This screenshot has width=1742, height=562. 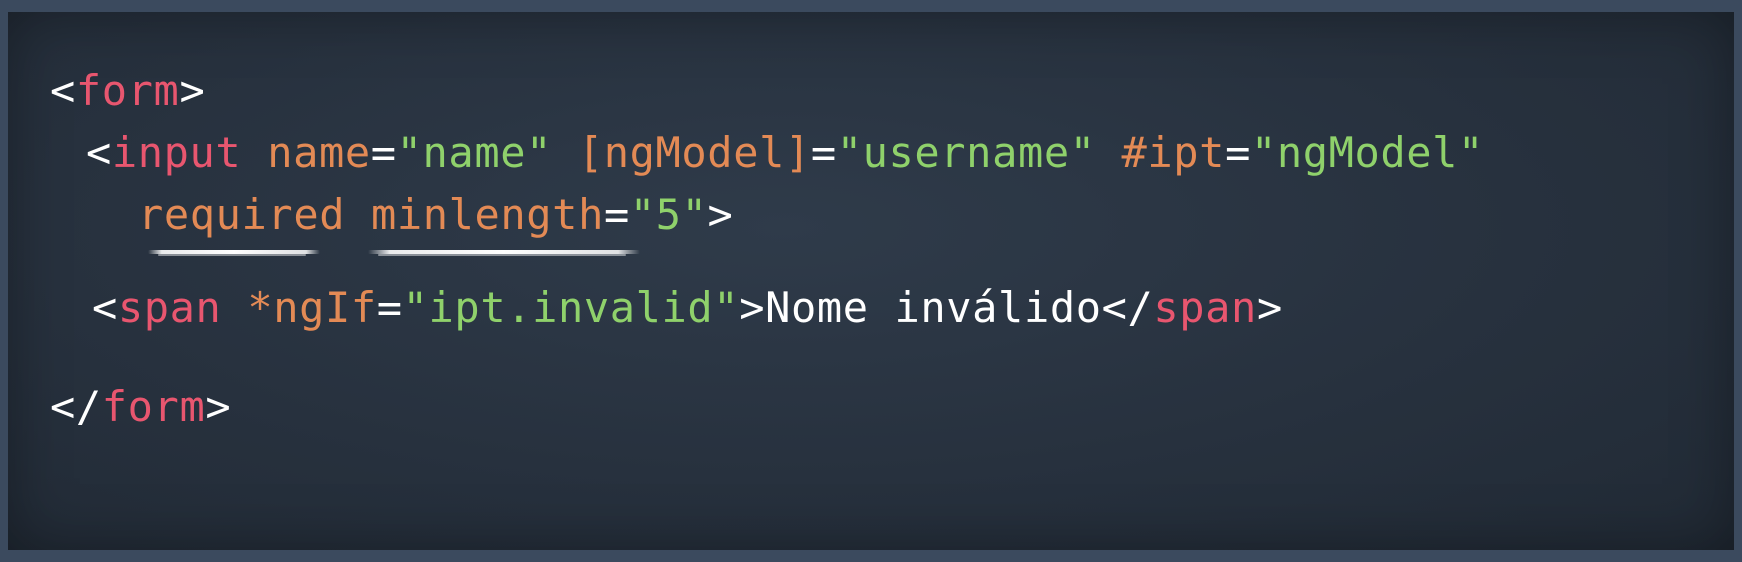 I want to click on code-line-validators: required minlength="5">, so click(x=435, y=215).